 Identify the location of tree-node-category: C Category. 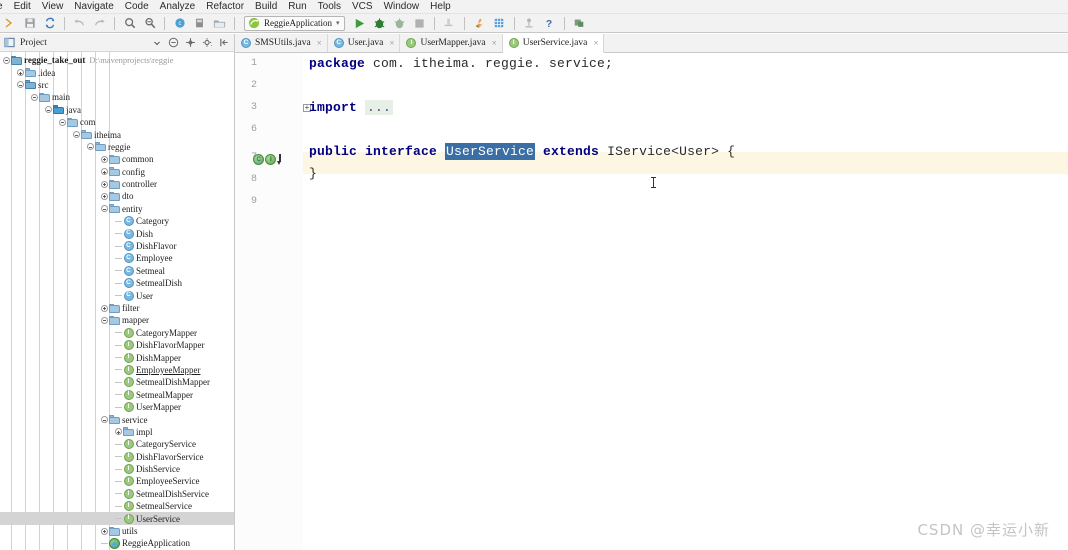
(117, 221).